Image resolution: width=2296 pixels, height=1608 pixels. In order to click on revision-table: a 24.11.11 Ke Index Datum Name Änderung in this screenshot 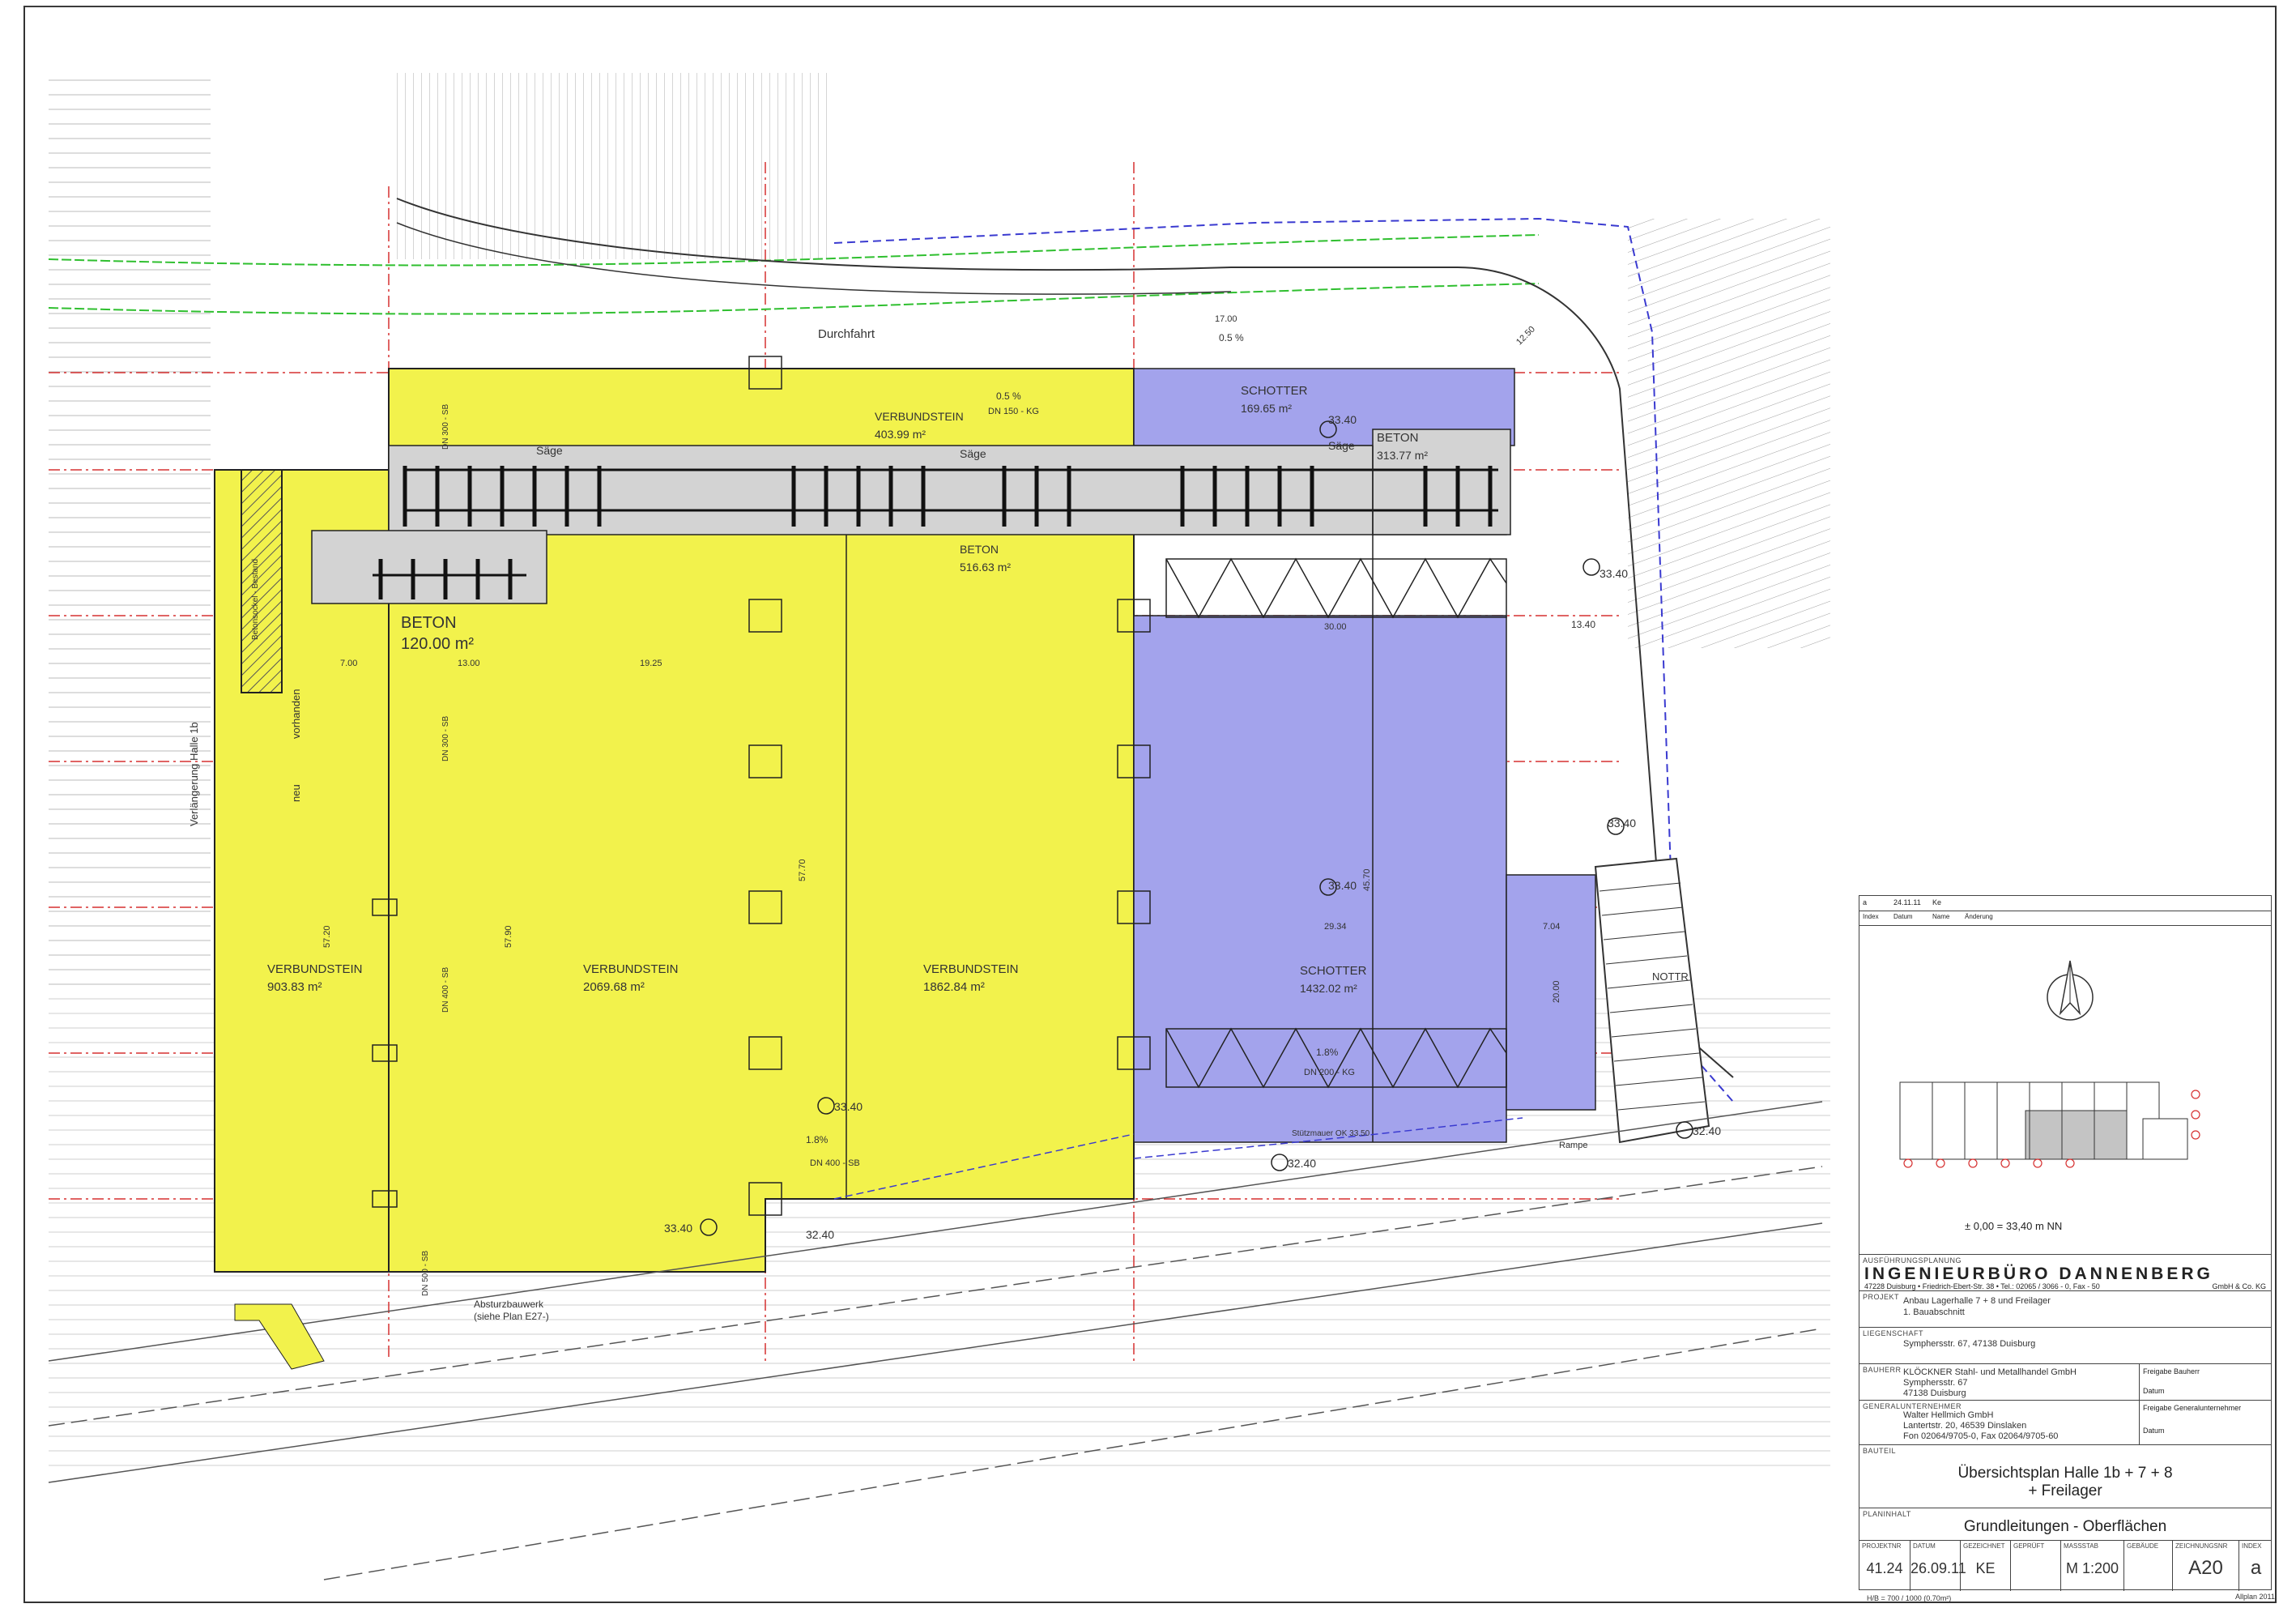, I will do `click(2065, 911)`.